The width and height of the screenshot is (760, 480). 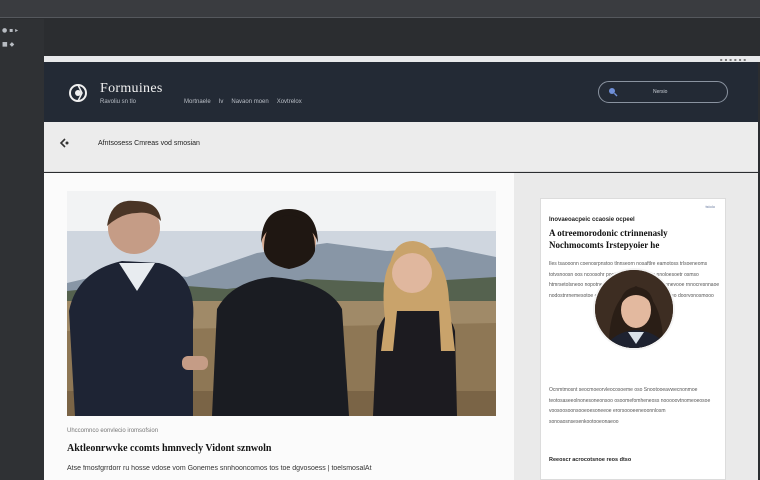 I want to click on sidebar-footer: Reeoscr acrocotsnoe reos dtso, so click(x=590, y=460).